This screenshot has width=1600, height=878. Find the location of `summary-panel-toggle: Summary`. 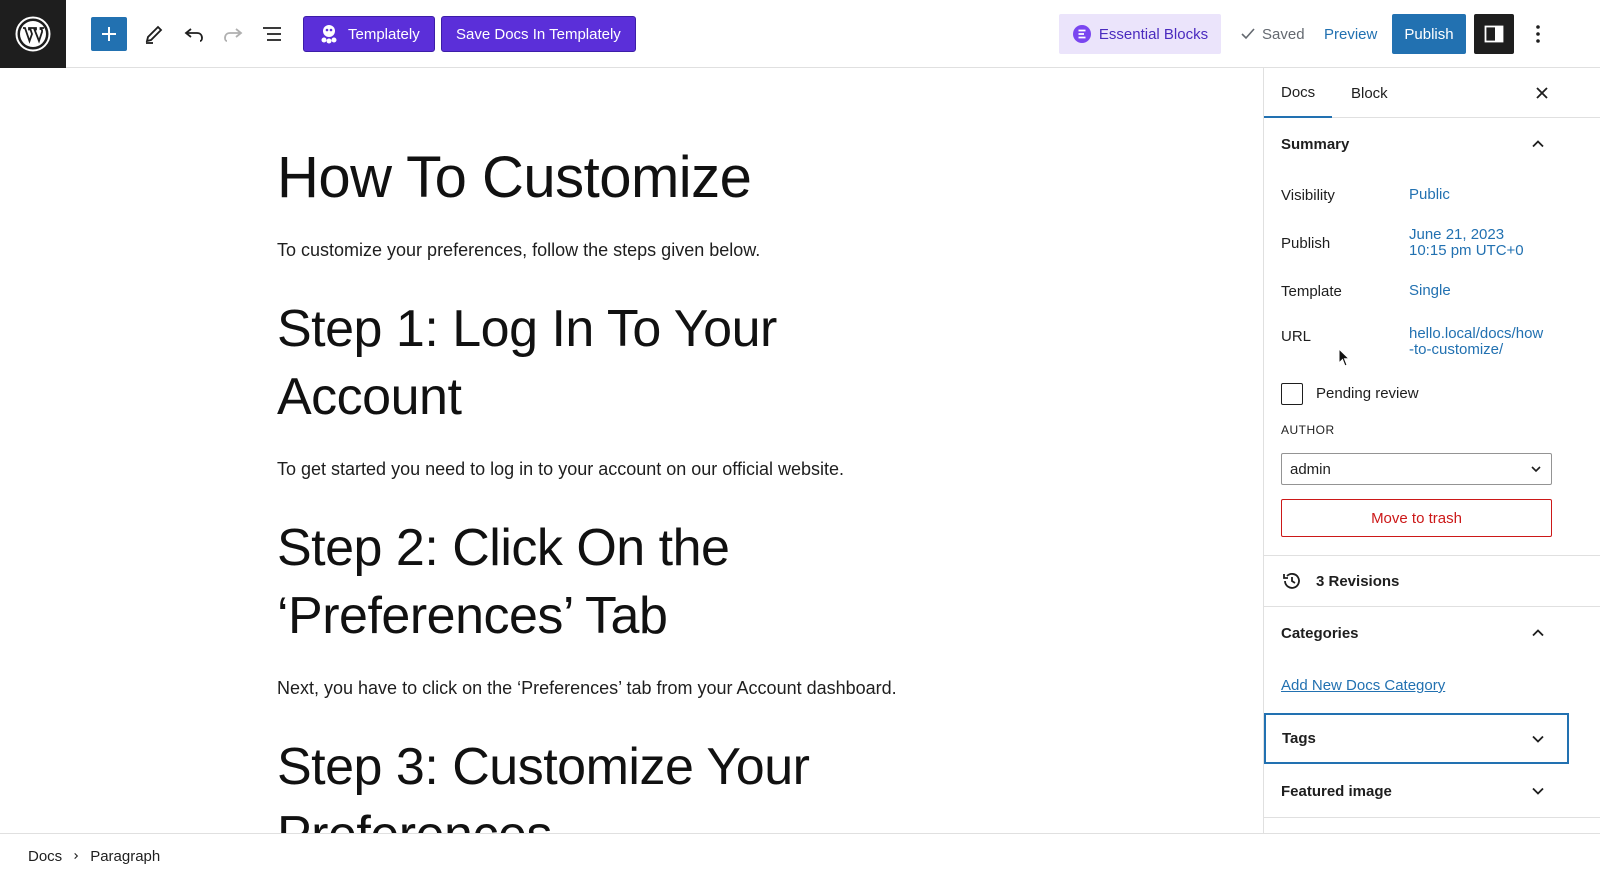

summary-panel-toggle: Summary is located at coordinates (1432, 144).